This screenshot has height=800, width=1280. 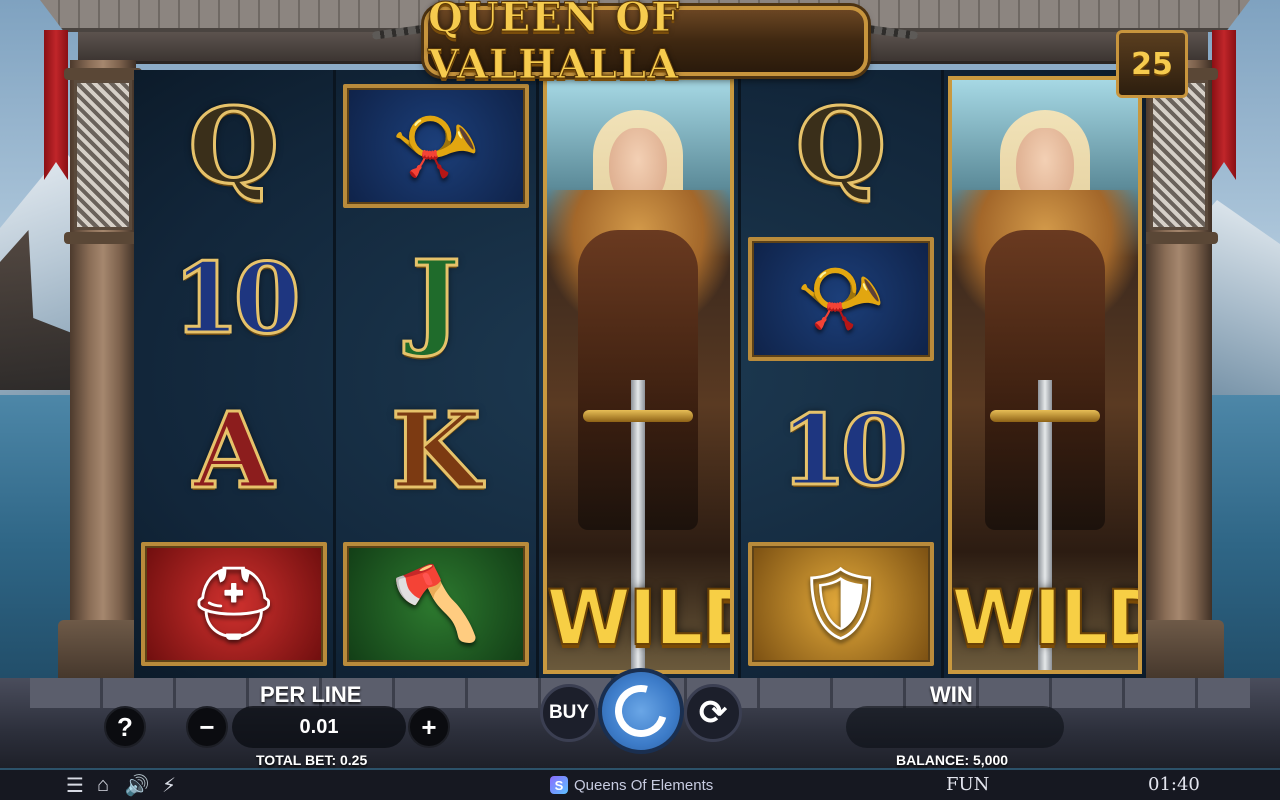 What do you see at coordinates (1179, 370) in the screenshot?
I see `pillar-right` at bounding box center [1179, 370].